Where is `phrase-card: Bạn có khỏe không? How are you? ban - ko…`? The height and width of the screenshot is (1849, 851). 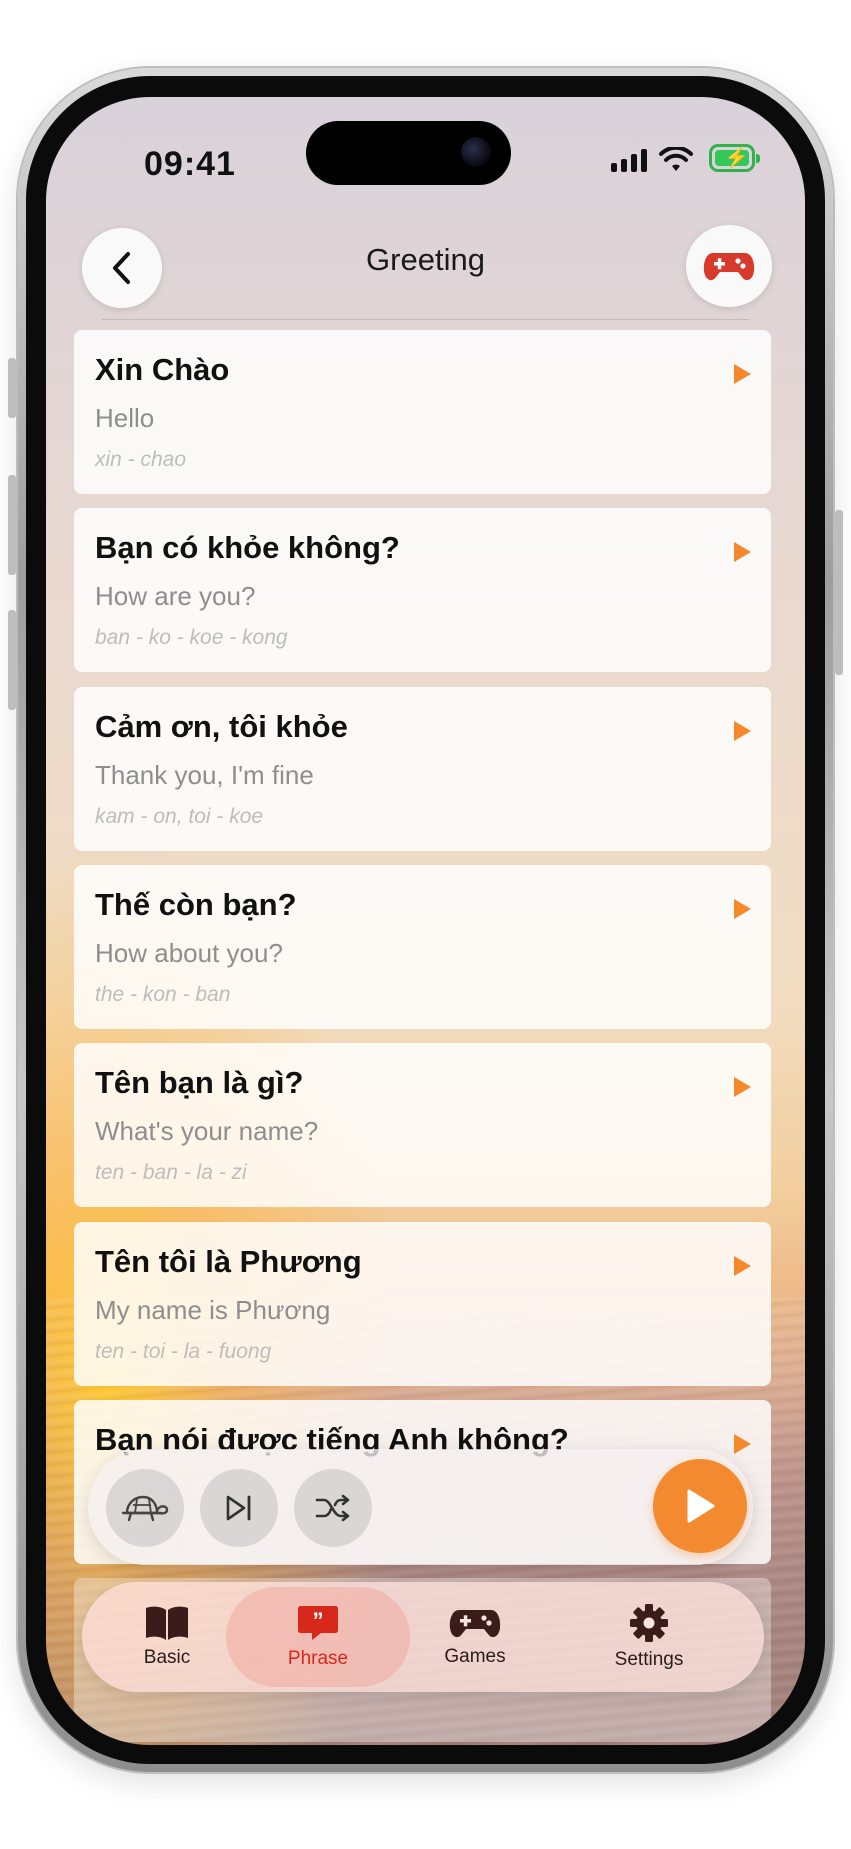
phrase-card: Bạn có khỏe không? How are you? ban - ko… is located at coordinates (422, 590).